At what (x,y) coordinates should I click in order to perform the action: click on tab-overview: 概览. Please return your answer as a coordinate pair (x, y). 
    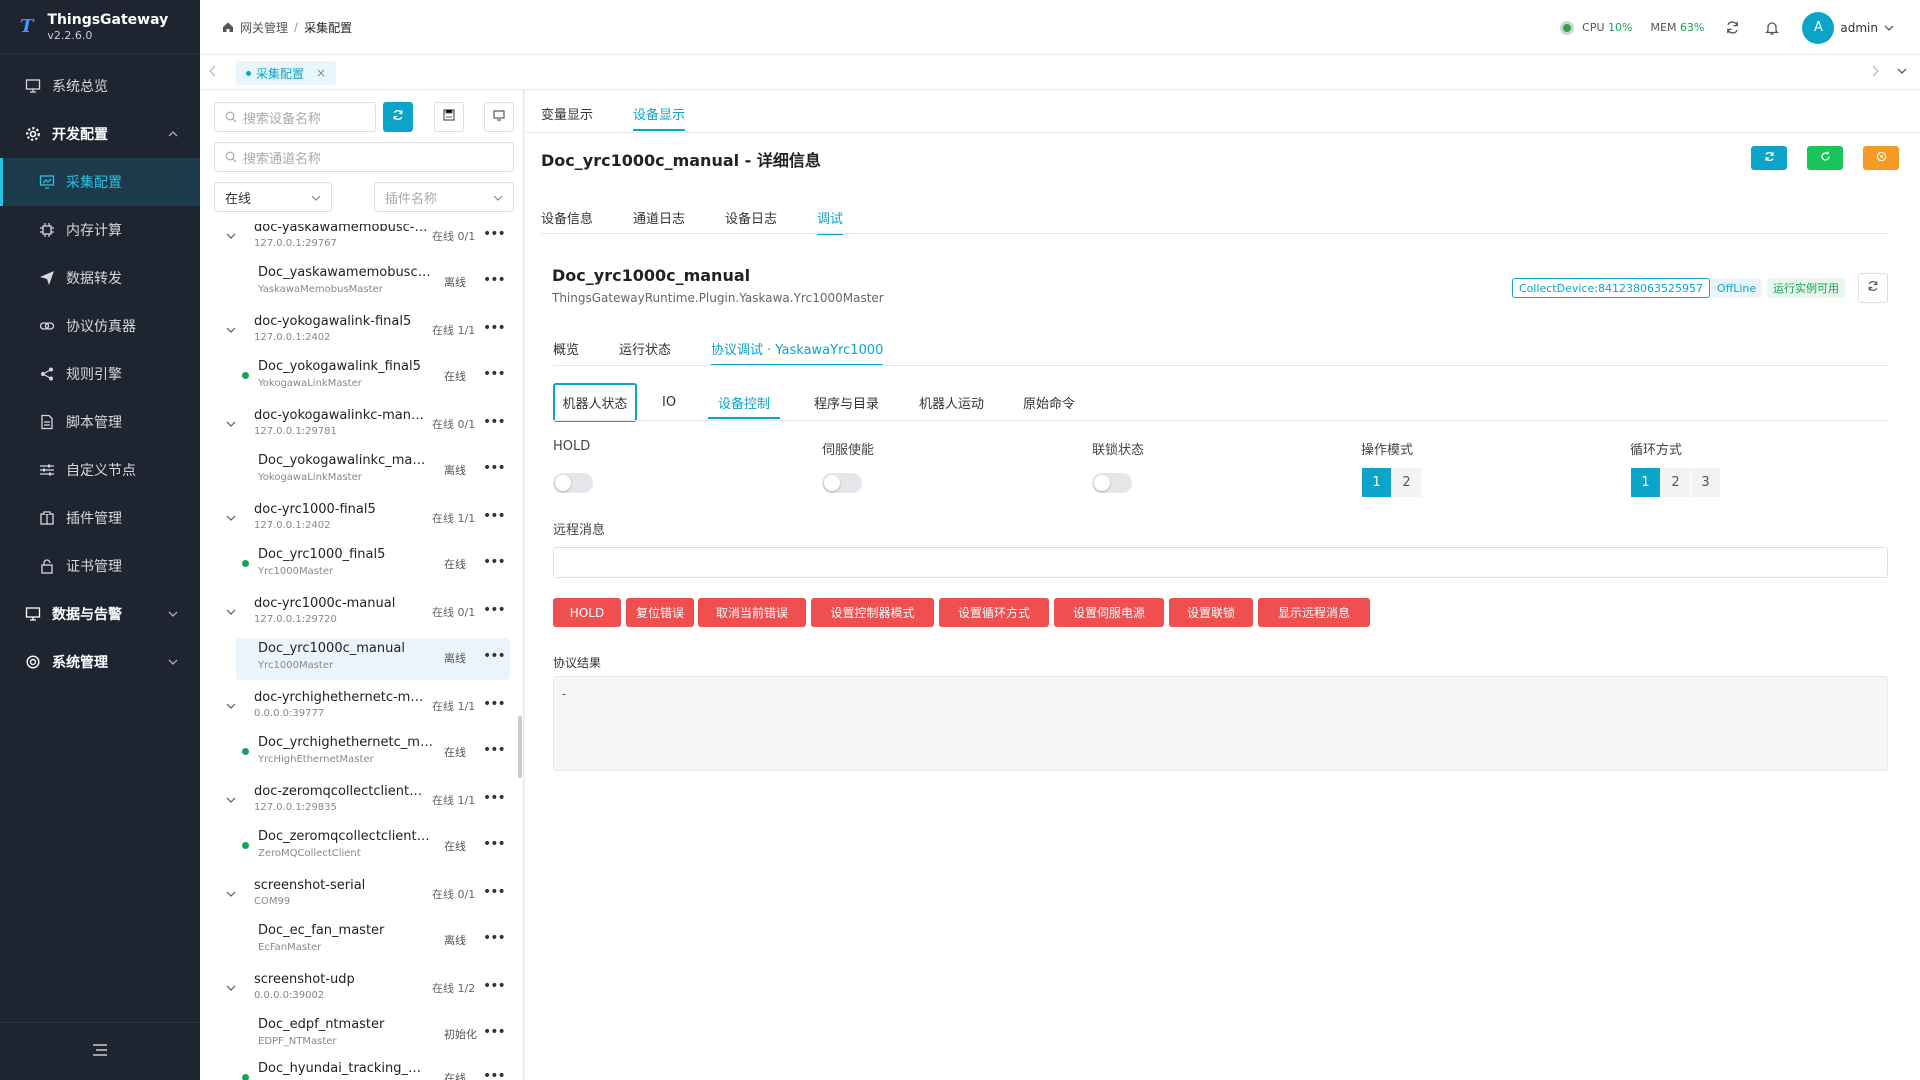
    Looking at the image, I should click on (566, 348).